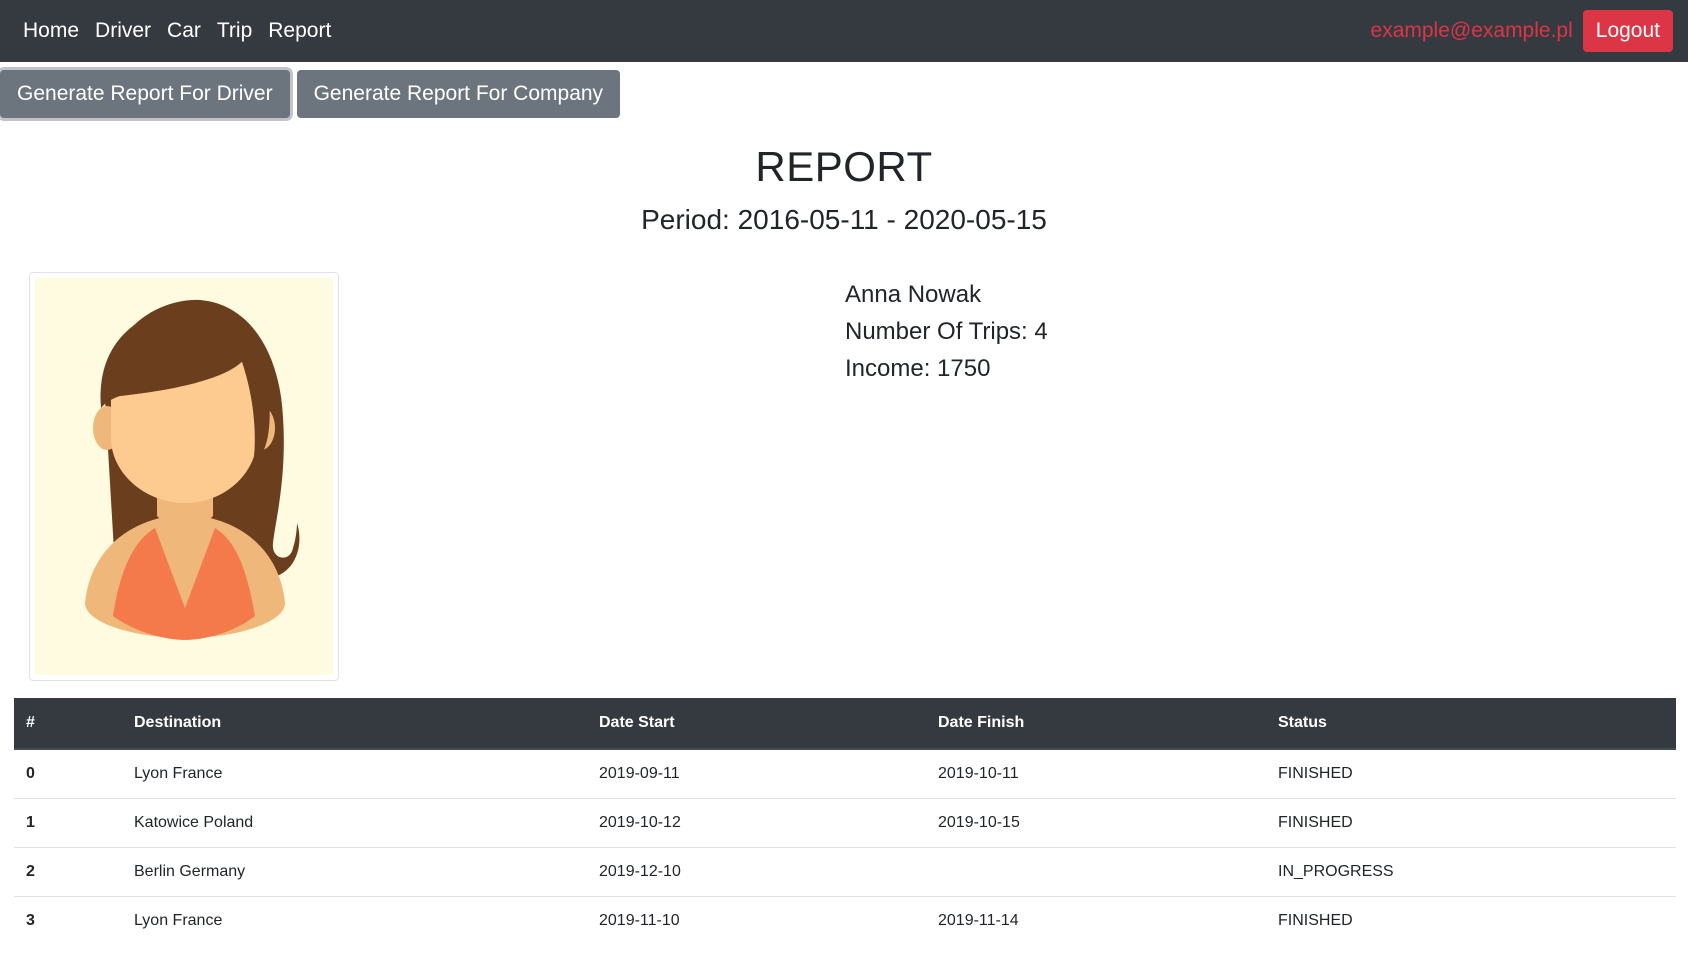 The image size is (1688, 959). I want to click on nav-link-driver: Driver, so click(123, 31).